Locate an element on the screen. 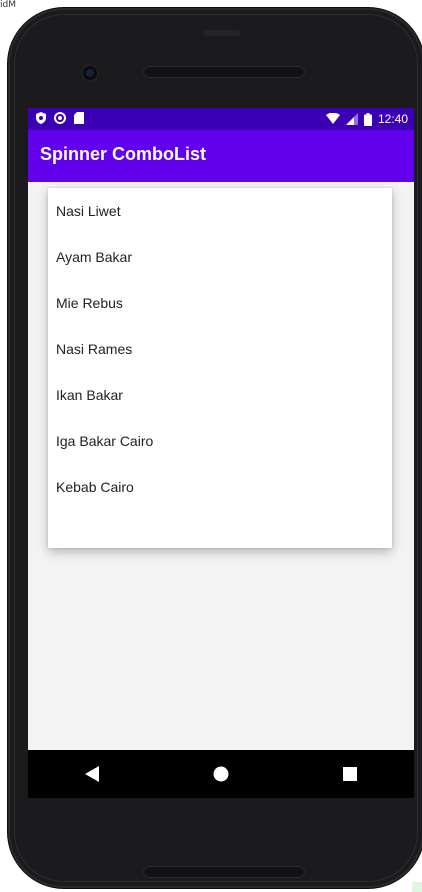 Image resolution: width=422 pixels, height=892 pixels. status-right-icons: 12:40 is located at coordinates (366, 119).